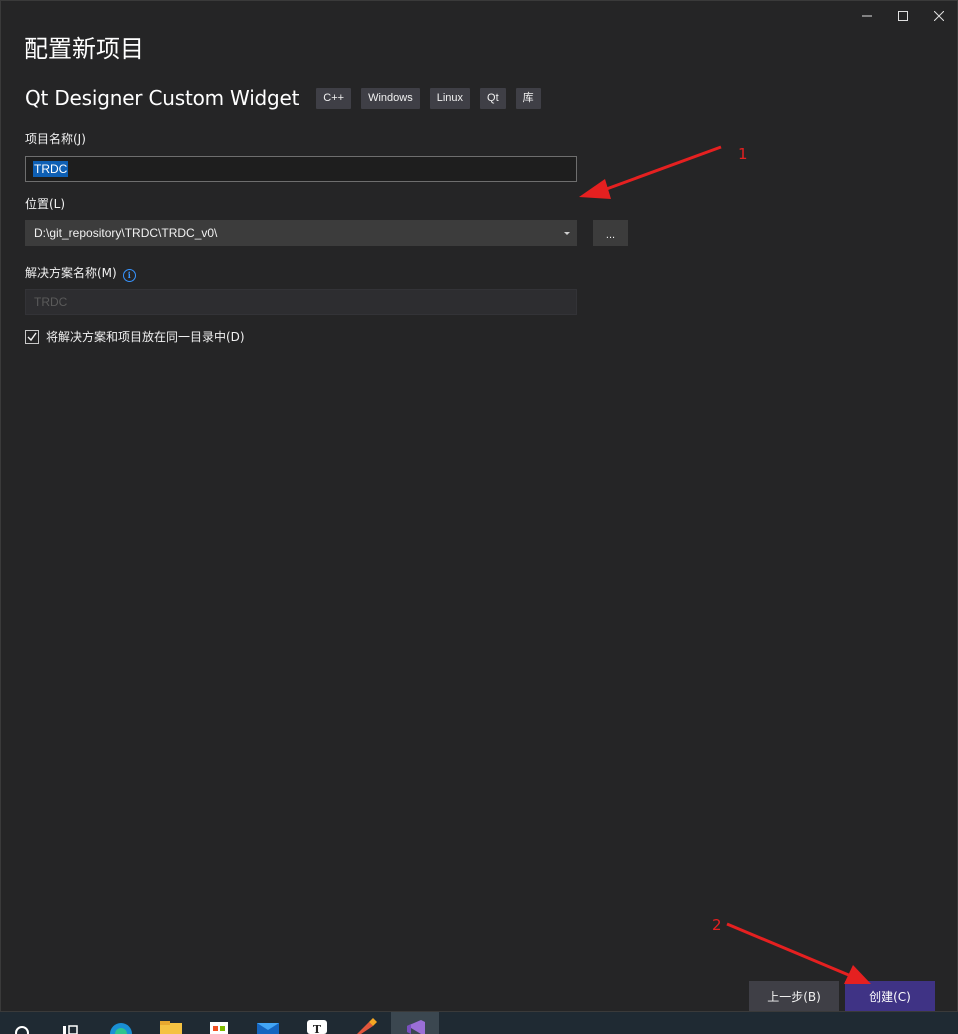 The height and width of the screenshot is (1034, 958). I want to click on tool-icon, so click(365, 1023).